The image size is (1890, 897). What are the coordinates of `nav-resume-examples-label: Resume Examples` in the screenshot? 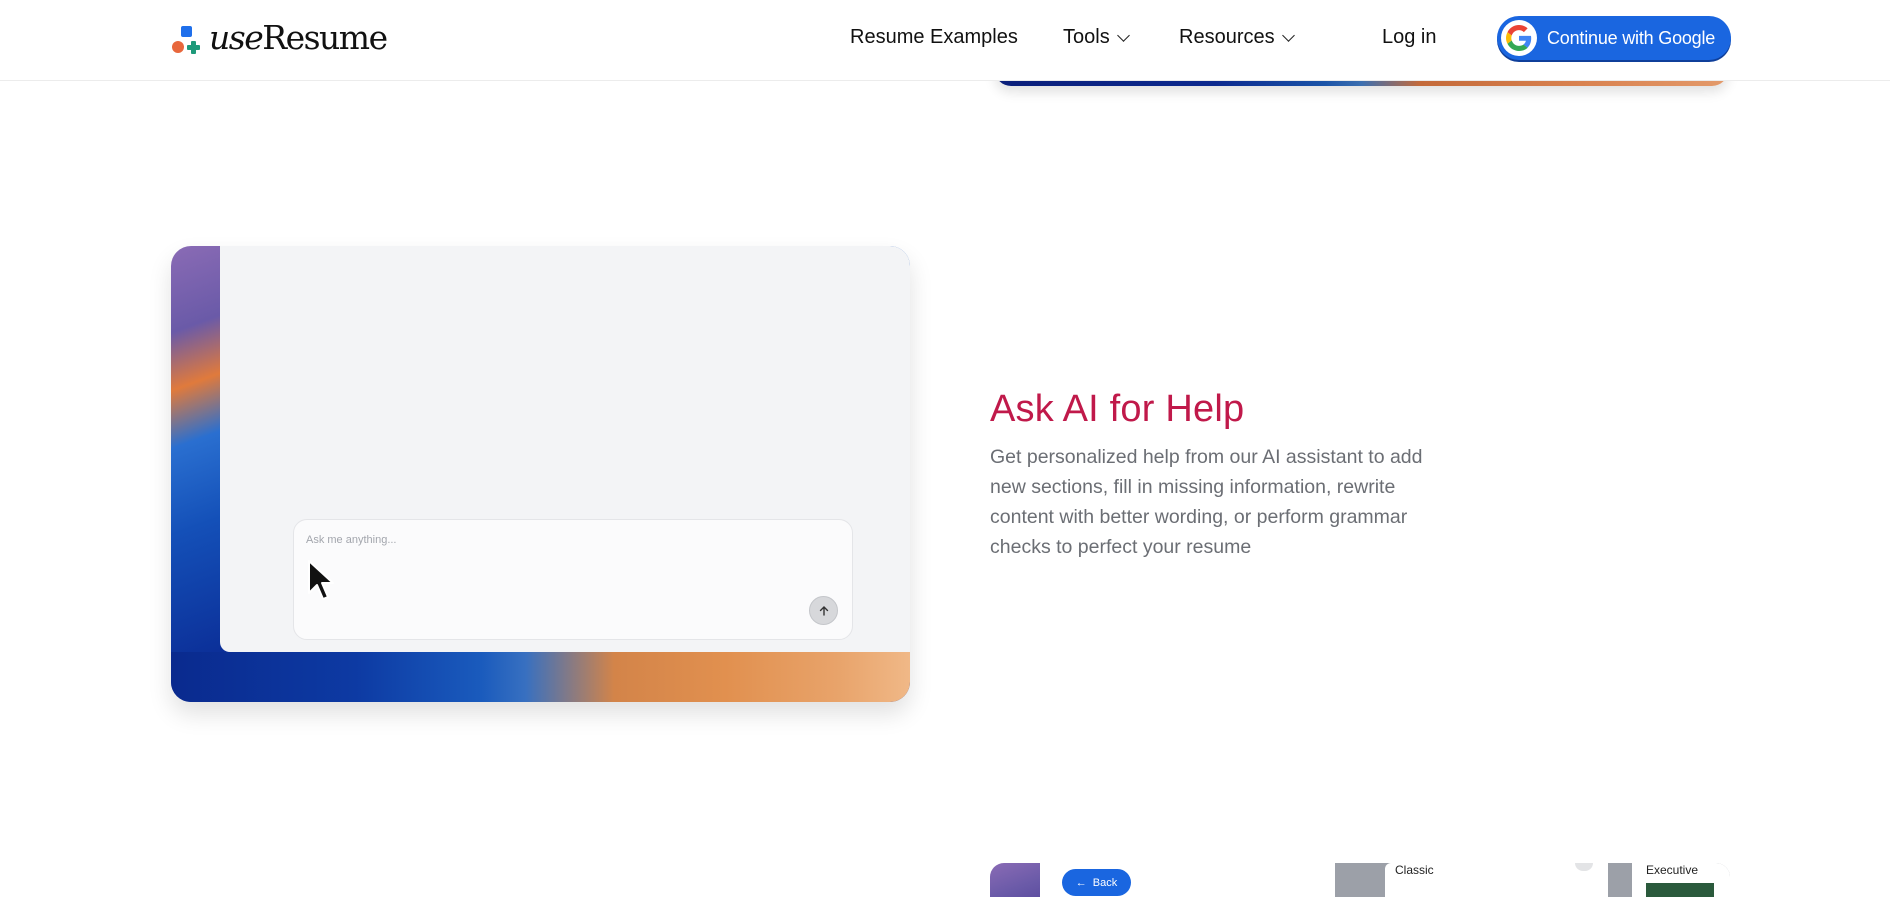 It's located at (934, 37).